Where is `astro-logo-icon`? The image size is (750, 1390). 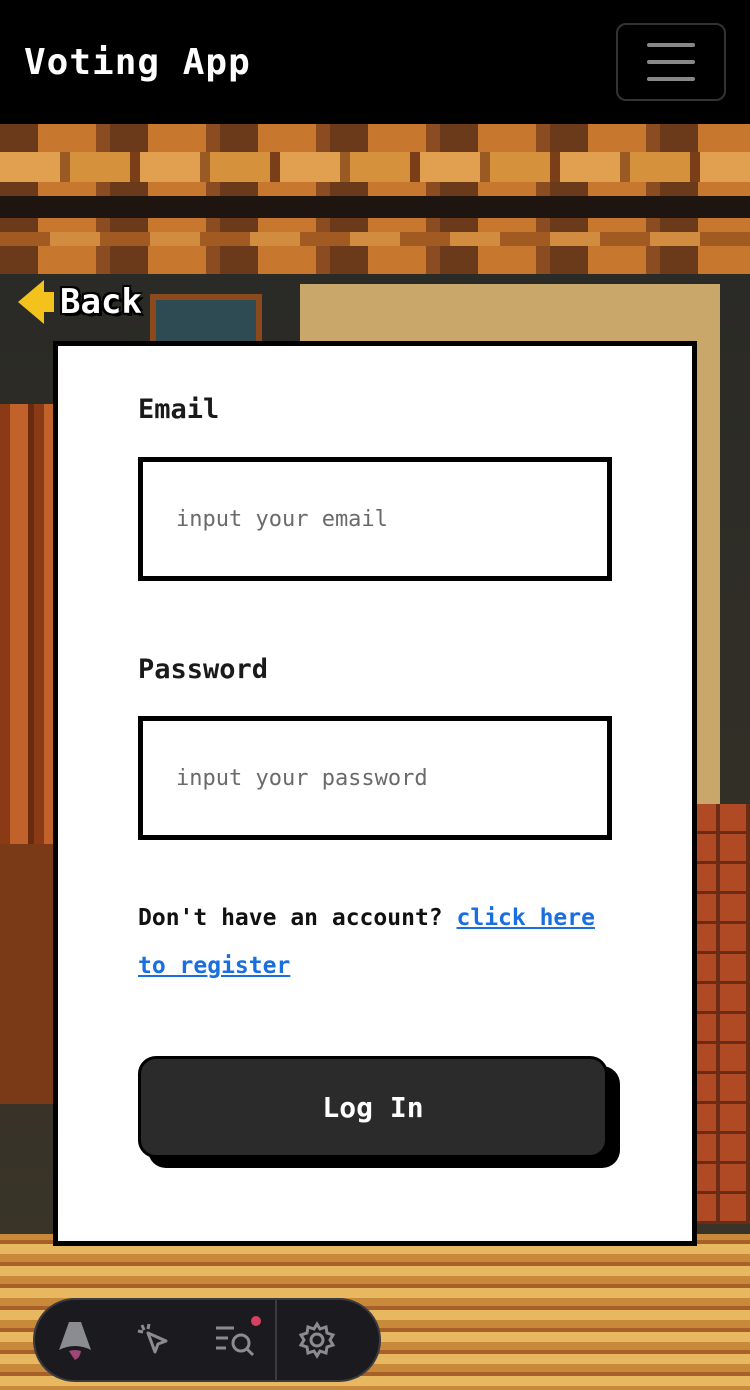 astro-logo-icon is located at coordinates (75, 1341).